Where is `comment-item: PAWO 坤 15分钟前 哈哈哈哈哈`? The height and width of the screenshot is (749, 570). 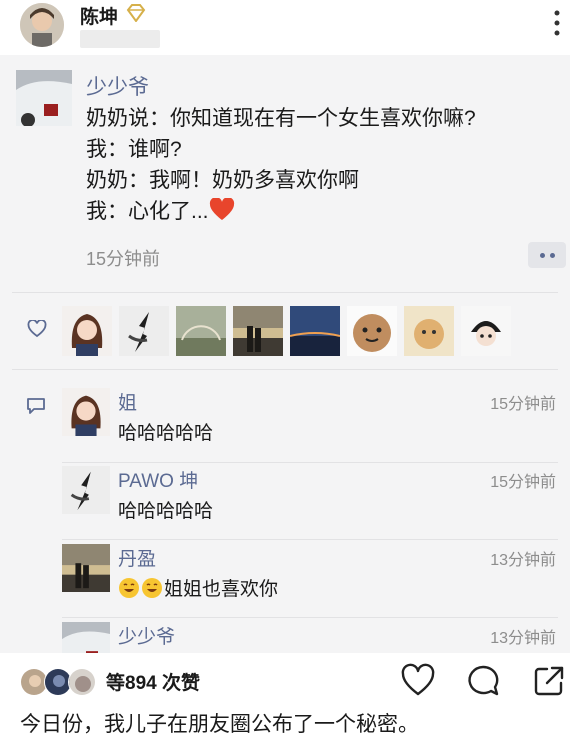
comment-item: PAWO 坤 15分钟前 哈哈哈哈哈 is located at coordinates (312, 500).